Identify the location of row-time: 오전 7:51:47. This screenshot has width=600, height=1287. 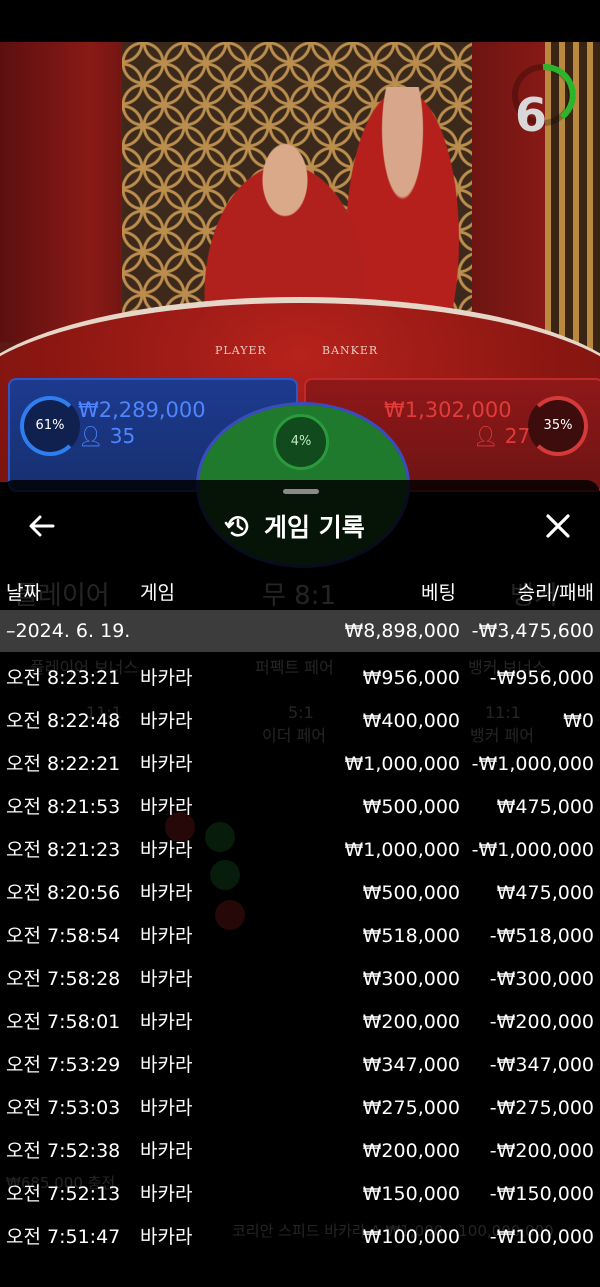
(63, 1237).